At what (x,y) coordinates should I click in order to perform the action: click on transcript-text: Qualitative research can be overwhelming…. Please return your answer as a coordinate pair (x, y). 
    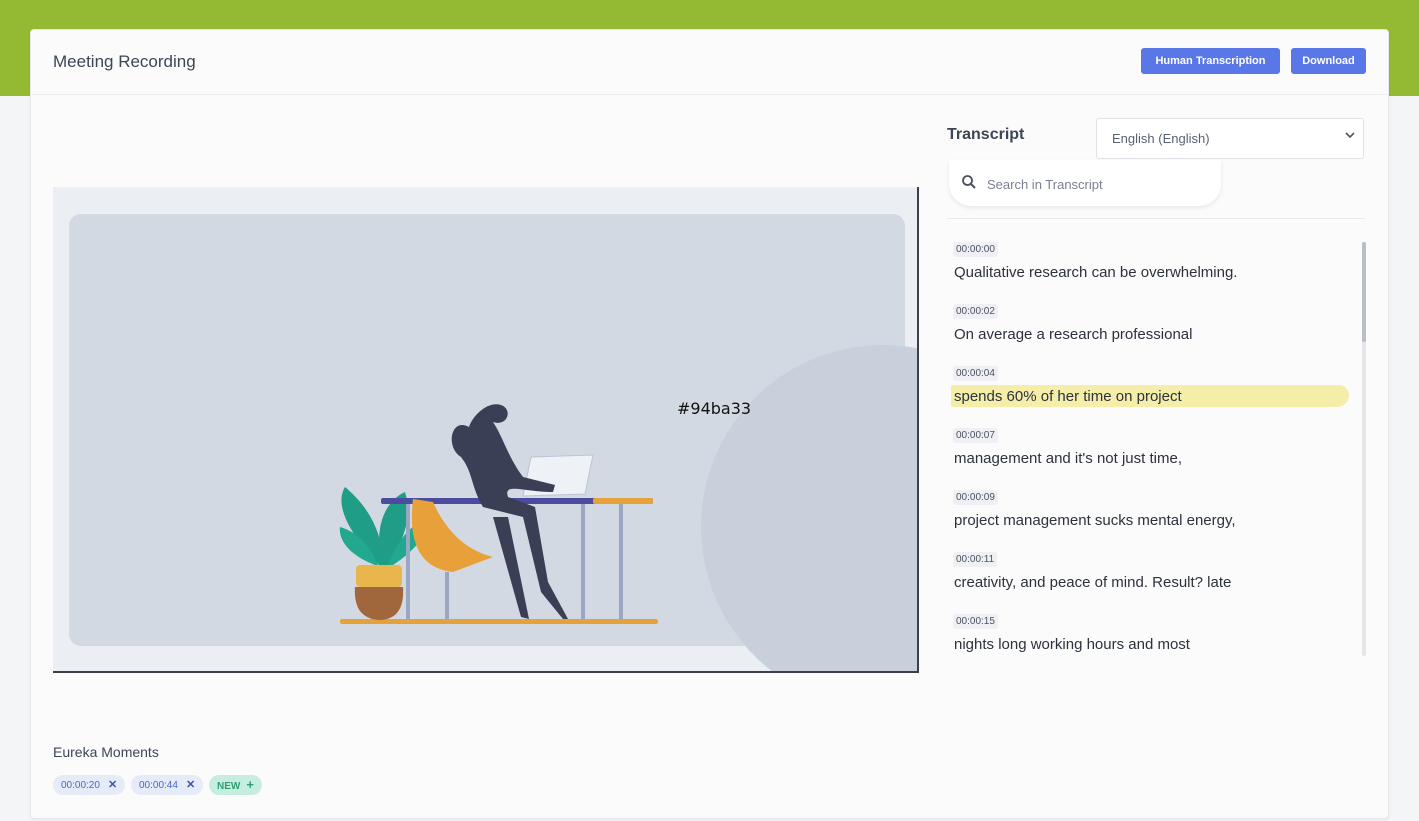
    Looking at the image, I should click on (1096, 272).